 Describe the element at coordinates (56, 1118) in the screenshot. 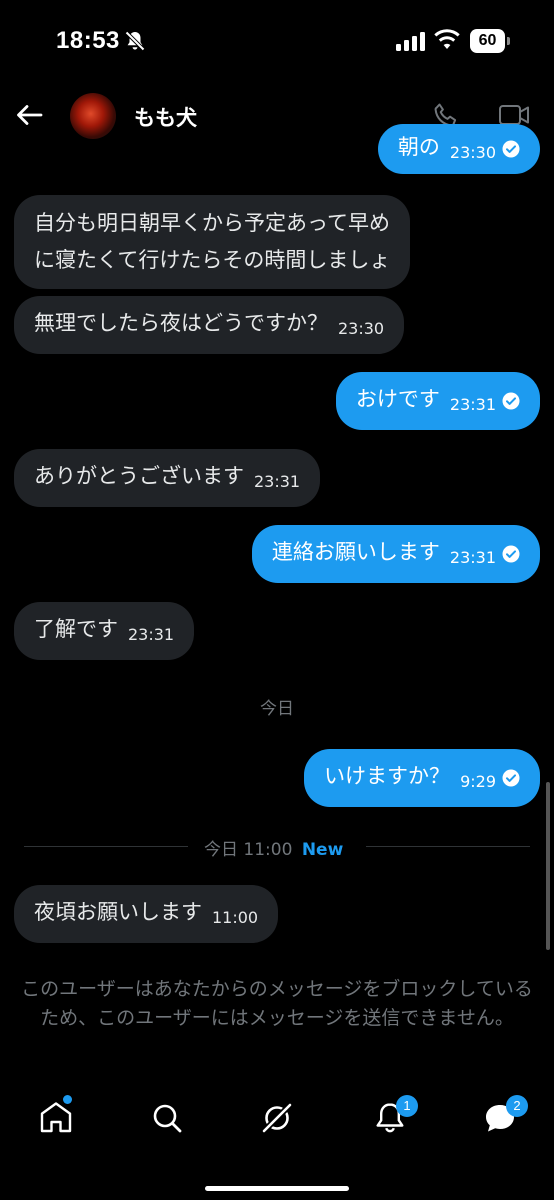

I see `home-icon` at that location.